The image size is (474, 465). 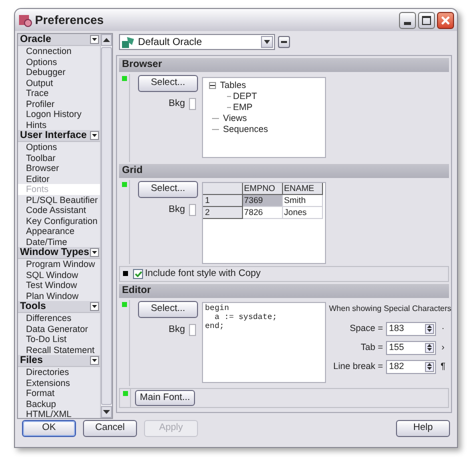 I want to click on sidebar-item: Directories, so click(x=59, y=372).